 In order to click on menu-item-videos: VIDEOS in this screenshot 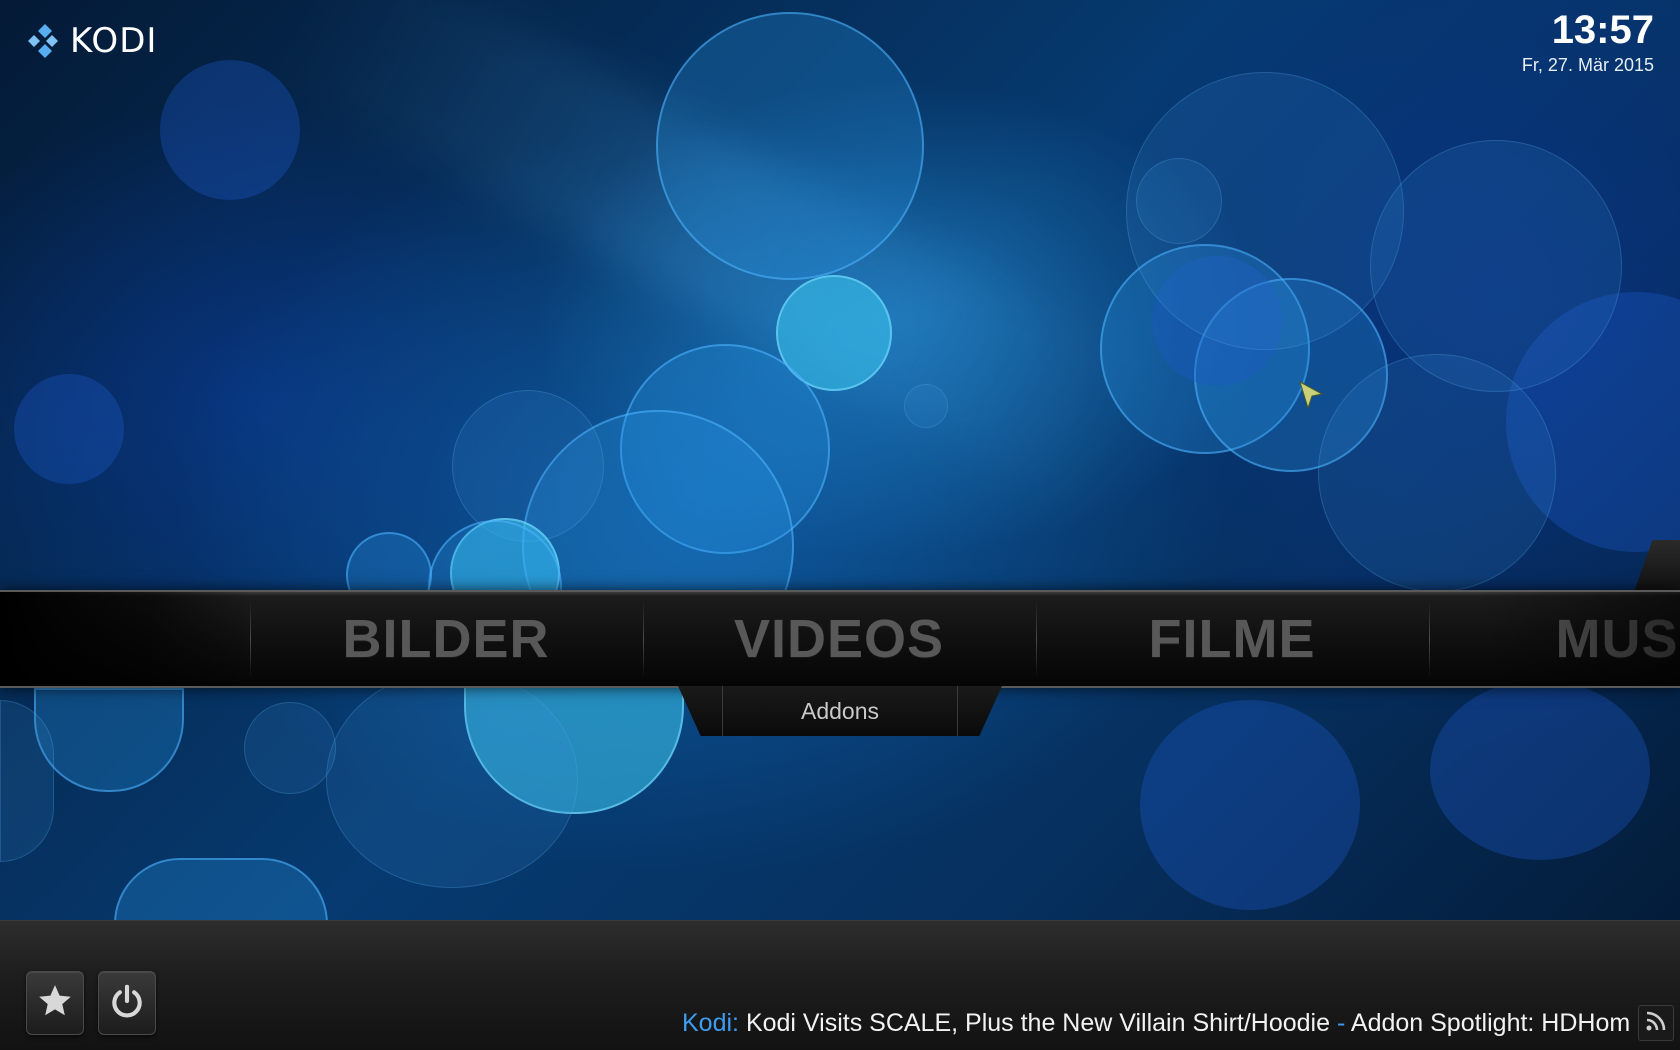, I will do `click(839, 639)`.